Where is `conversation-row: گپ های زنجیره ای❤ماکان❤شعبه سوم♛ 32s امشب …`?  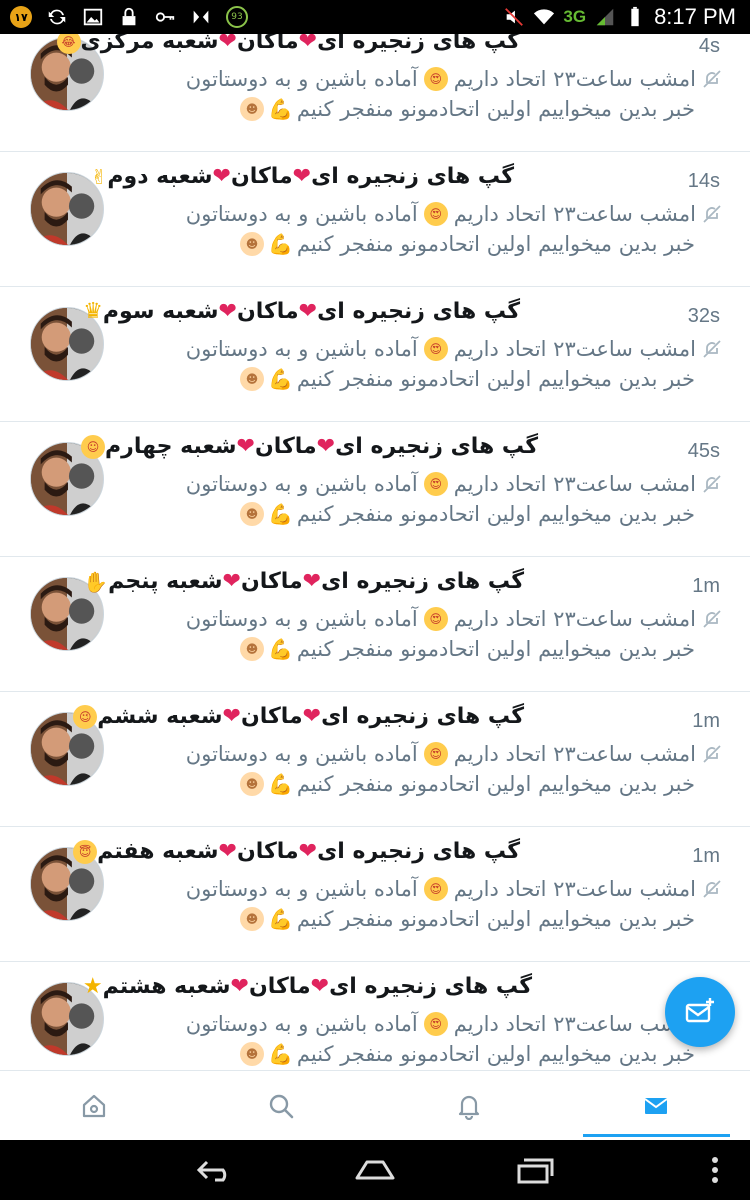
conversation-row: گپ های زنجیره ای❤ماکان❤شعبه سوم♛ 32s امشب … is located at coordinates (375, 354).